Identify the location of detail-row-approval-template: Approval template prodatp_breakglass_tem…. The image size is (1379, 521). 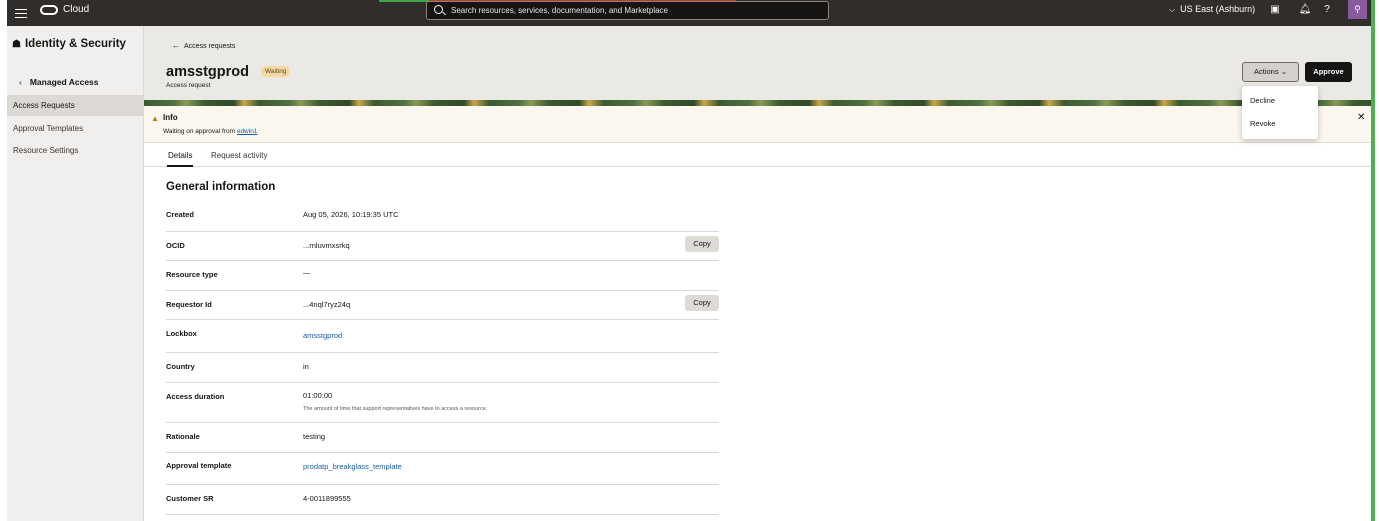
(442, 469).